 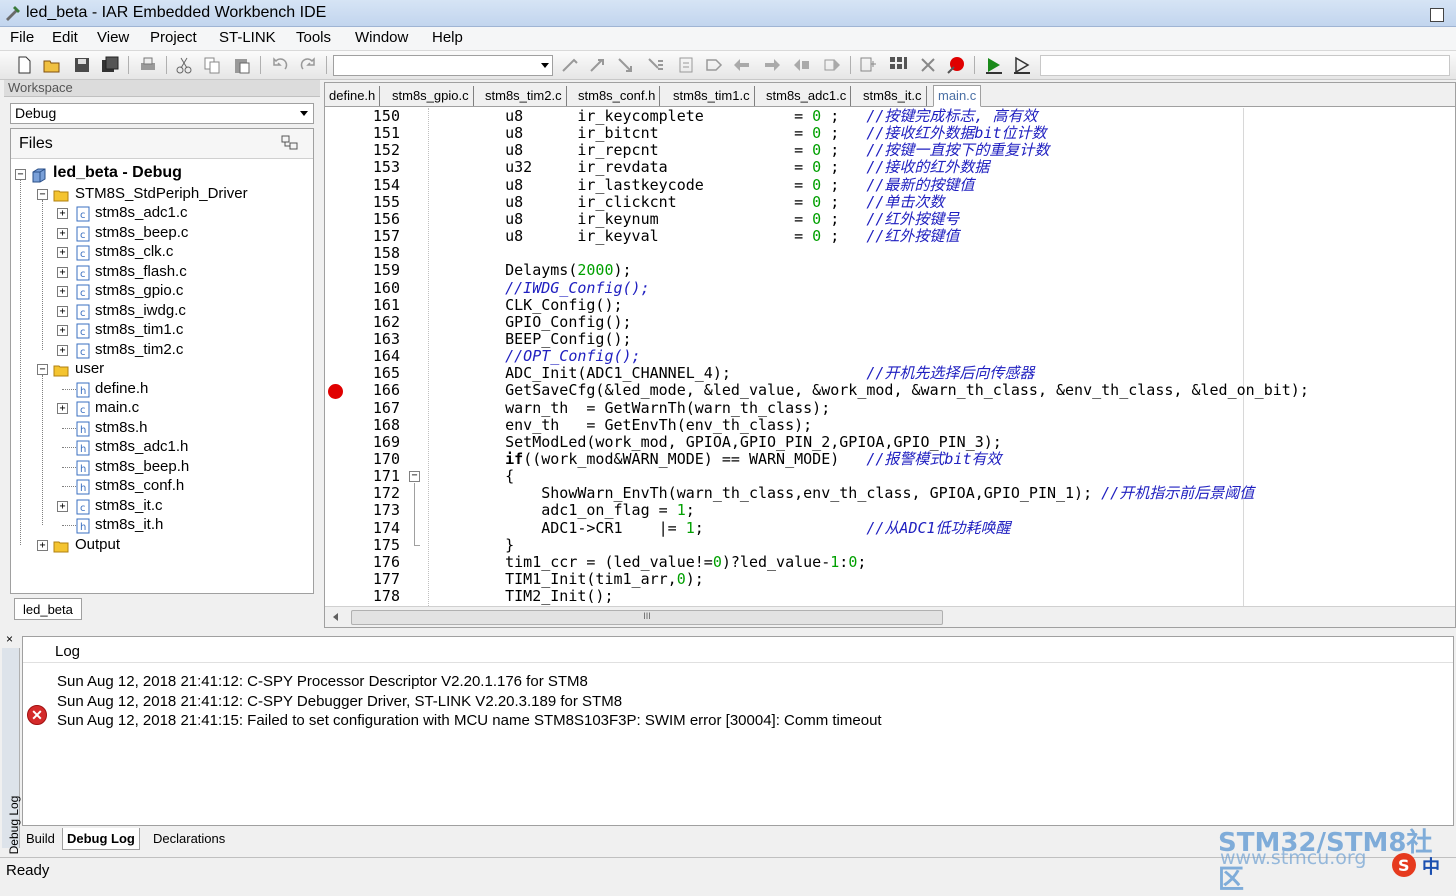 I want to click on tree-file: + c stm8s_gpio.c, so click(x=161, y=291).